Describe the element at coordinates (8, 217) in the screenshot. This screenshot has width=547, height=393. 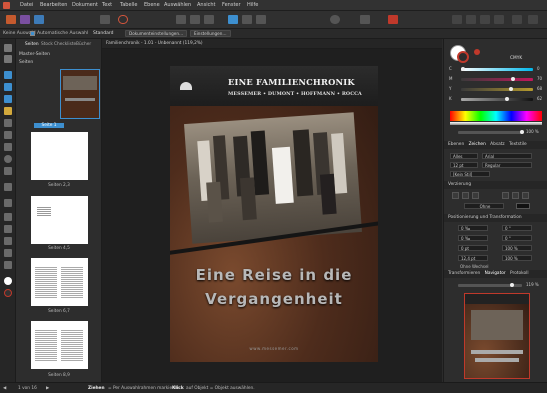
I see `fill-tool-icon` at that location.